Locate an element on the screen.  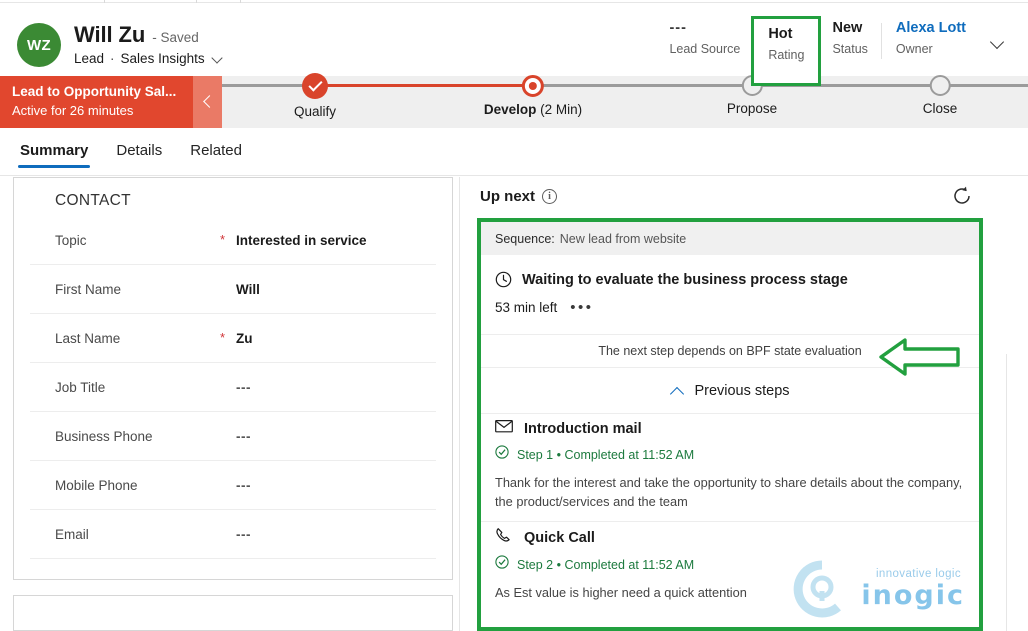
tab-details: Details is located at coordinates (139, 152).